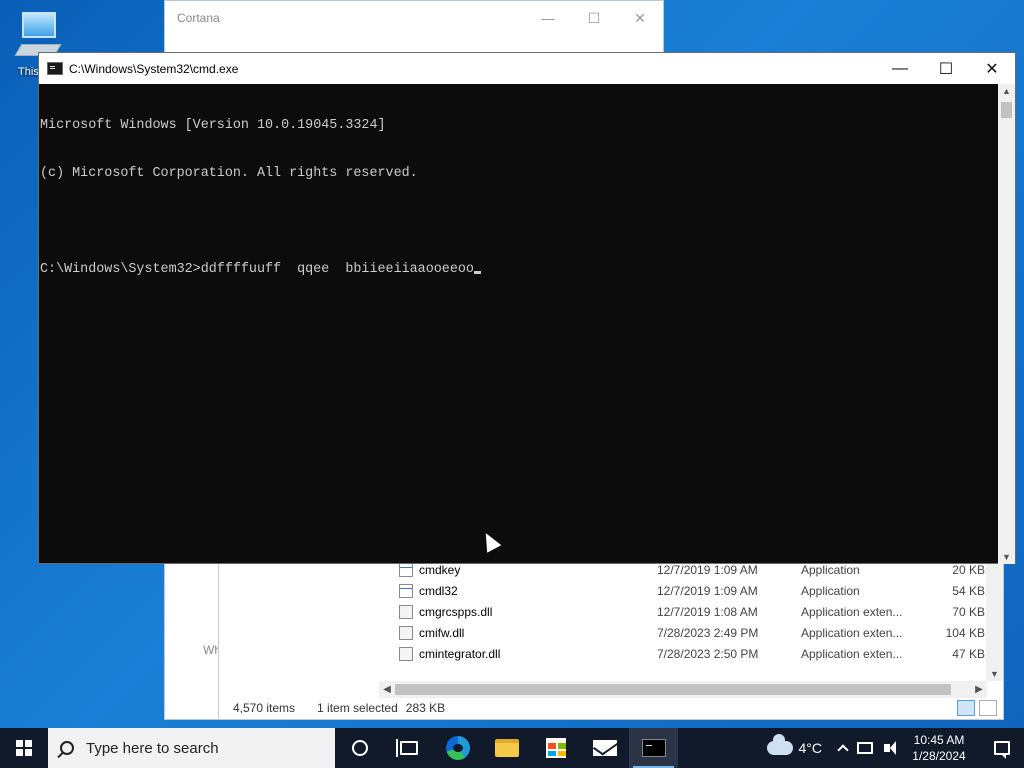 This screenshot has width=1024, height=768. I want to click on file-name: cmdl32, so click(438, 590).